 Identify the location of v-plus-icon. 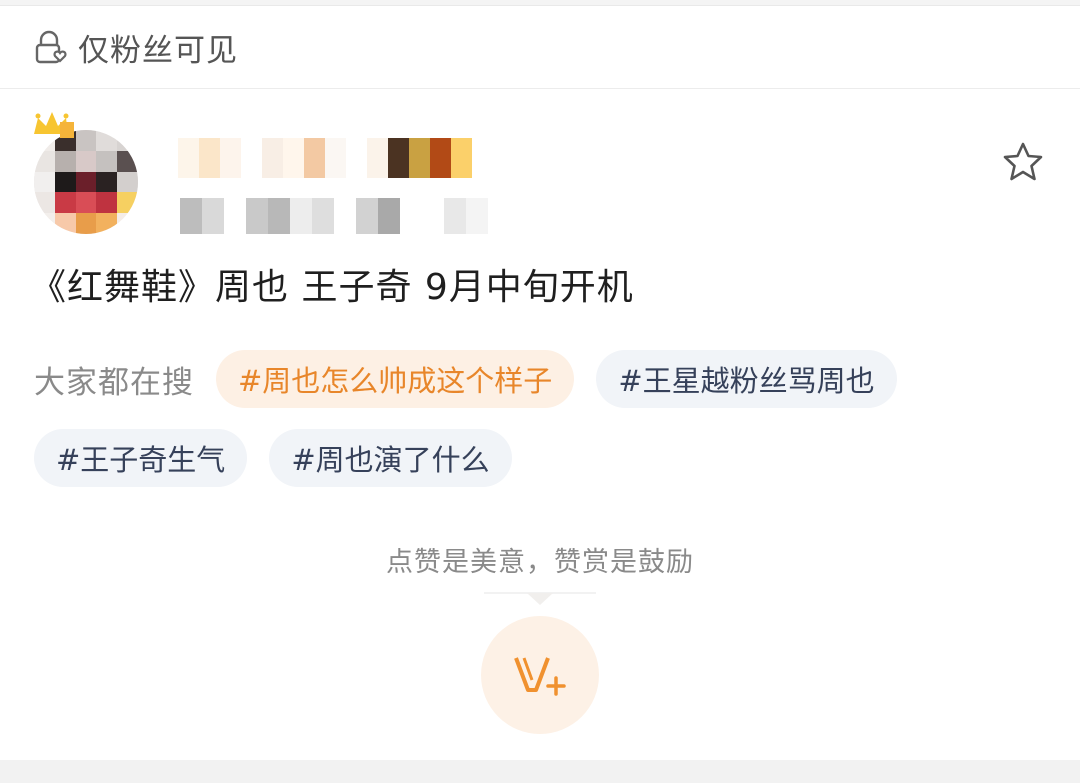
(540, 676).